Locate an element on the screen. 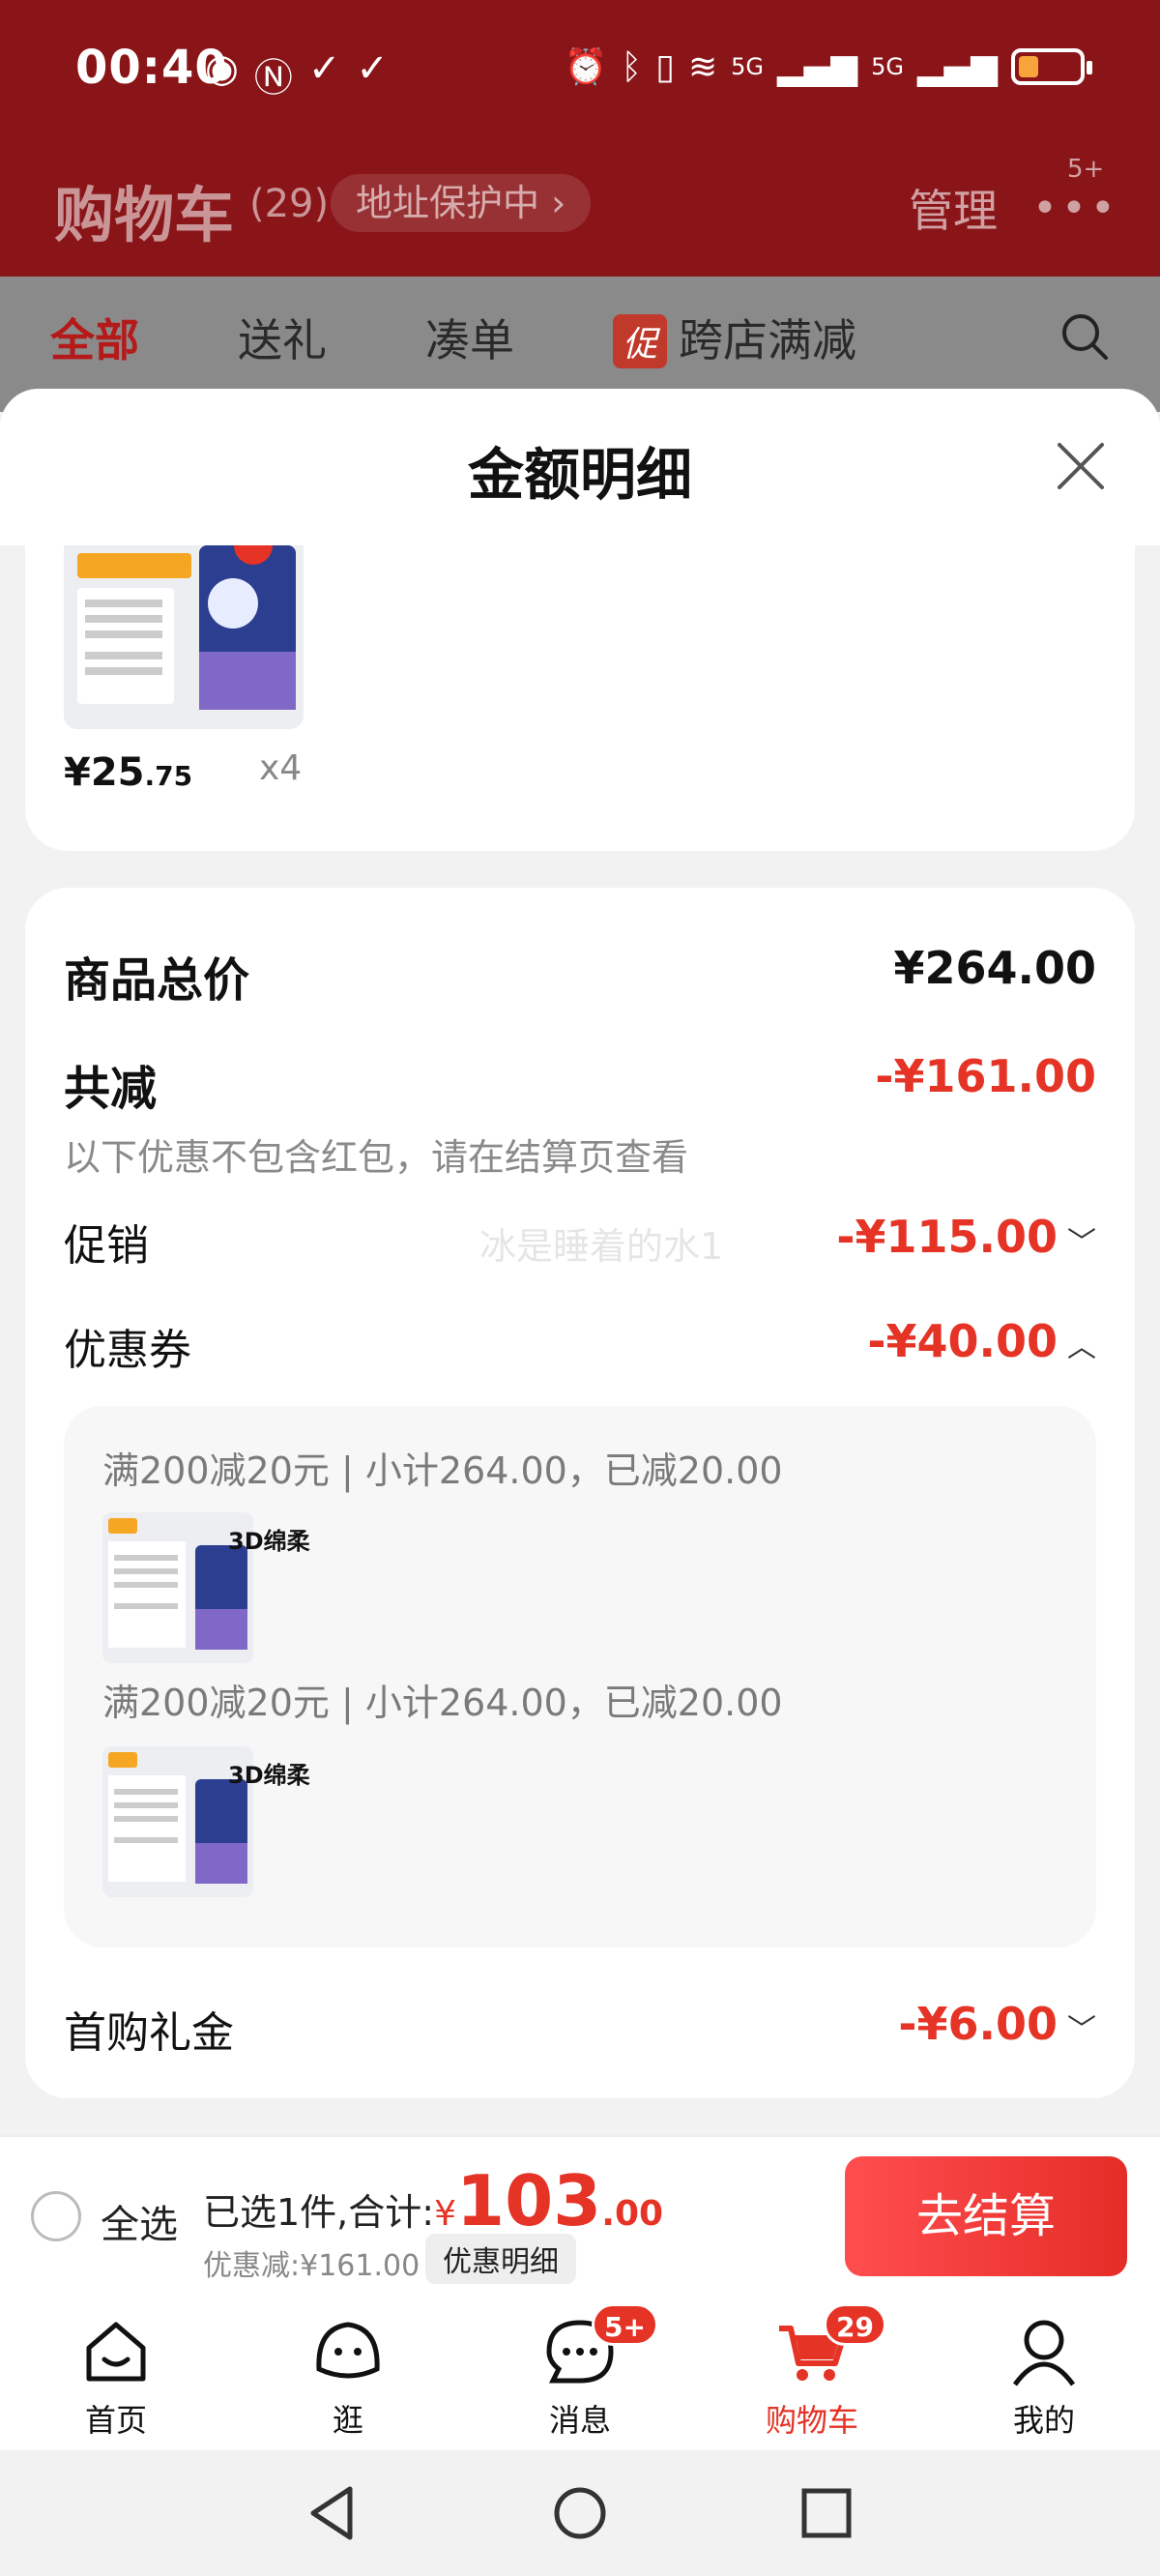  cart-title: 购物车 is located at coordinates (144, 215).